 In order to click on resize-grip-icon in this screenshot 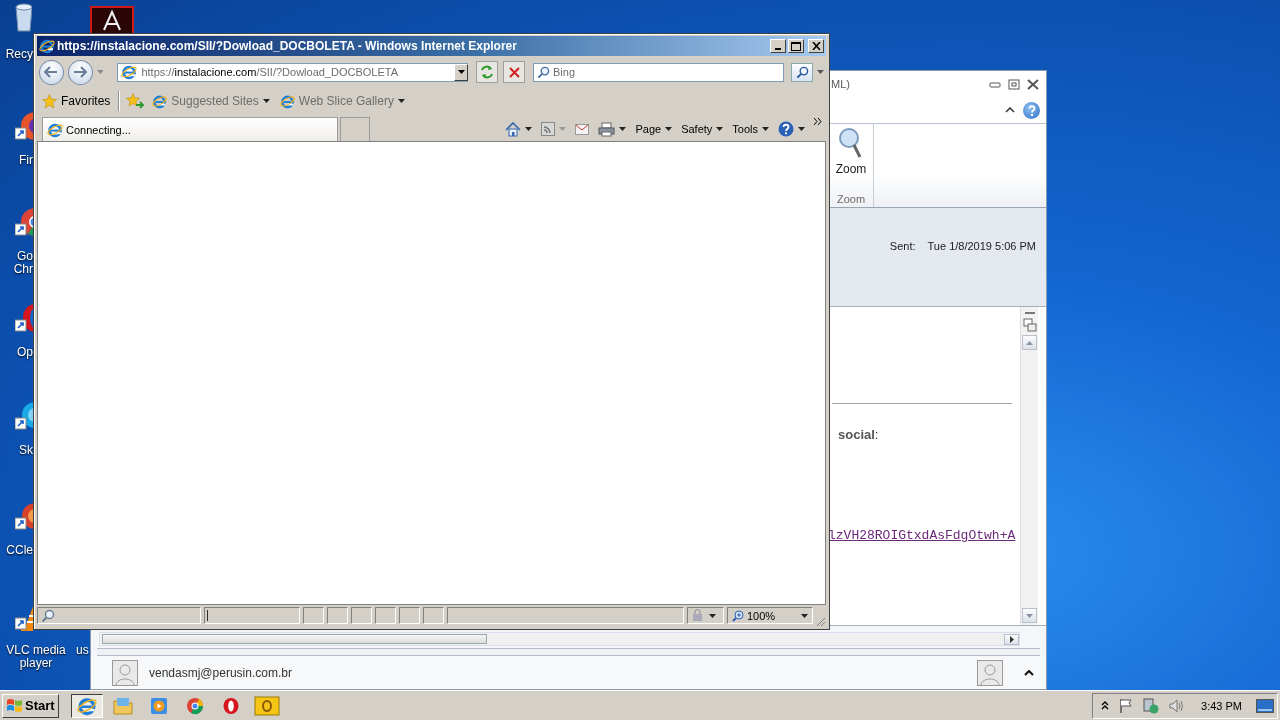, I will do `click(821, 622)`.